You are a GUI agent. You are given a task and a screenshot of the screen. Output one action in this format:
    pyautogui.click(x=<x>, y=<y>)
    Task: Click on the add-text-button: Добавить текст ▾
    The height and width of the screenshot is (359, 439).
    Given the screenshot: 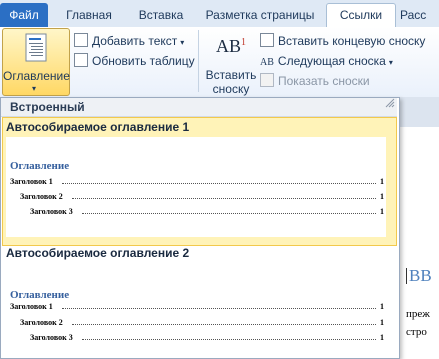 What is the action you would take?
    pyautogui.click(x=129, y=41)
    